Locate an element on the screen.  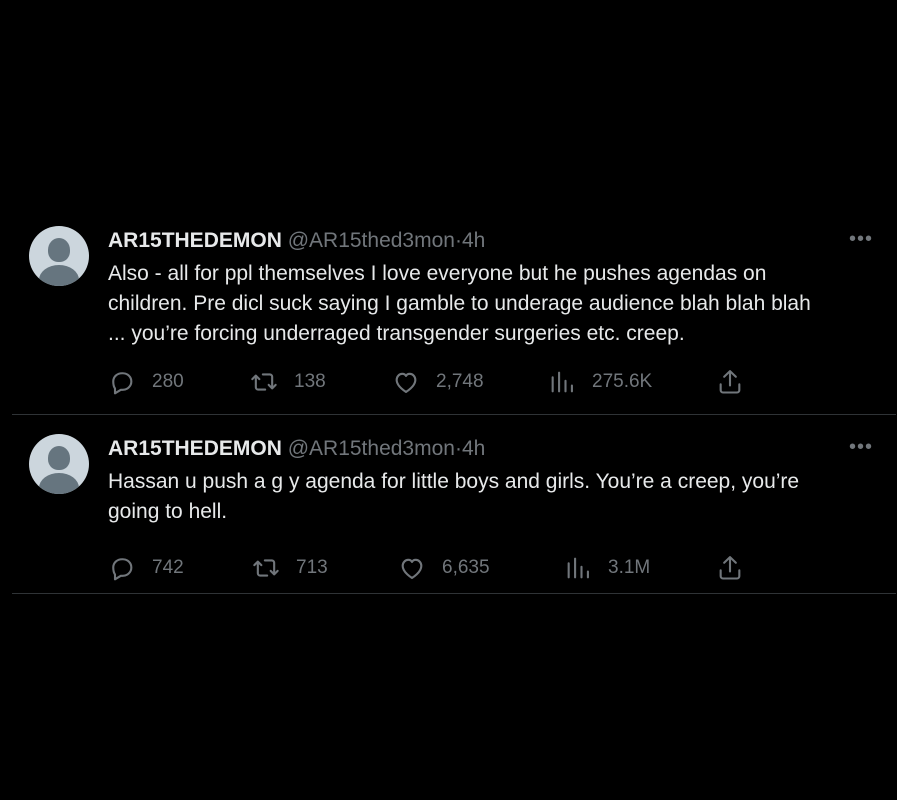
retweet-button: 713 is located at coordinates (290, 568).